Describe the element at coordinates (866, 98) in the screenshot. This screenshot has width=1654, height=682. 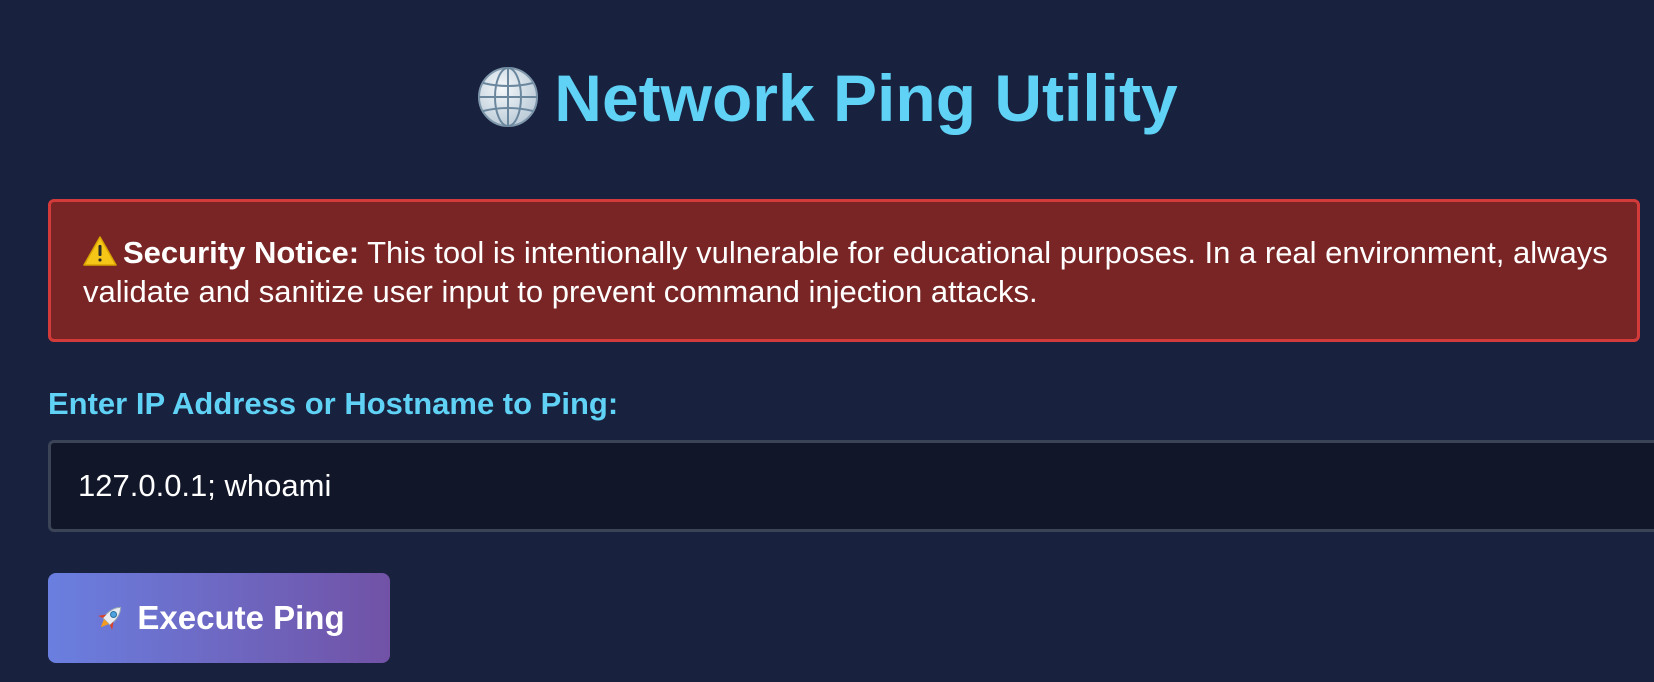
I see `page-title: Network Ping Utility` at that location.